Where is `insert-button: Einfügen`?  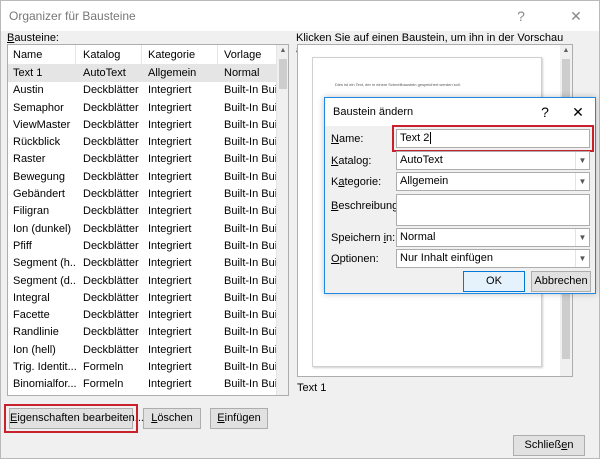
insert-button: Einfügen is located at coordinates (239, 418).